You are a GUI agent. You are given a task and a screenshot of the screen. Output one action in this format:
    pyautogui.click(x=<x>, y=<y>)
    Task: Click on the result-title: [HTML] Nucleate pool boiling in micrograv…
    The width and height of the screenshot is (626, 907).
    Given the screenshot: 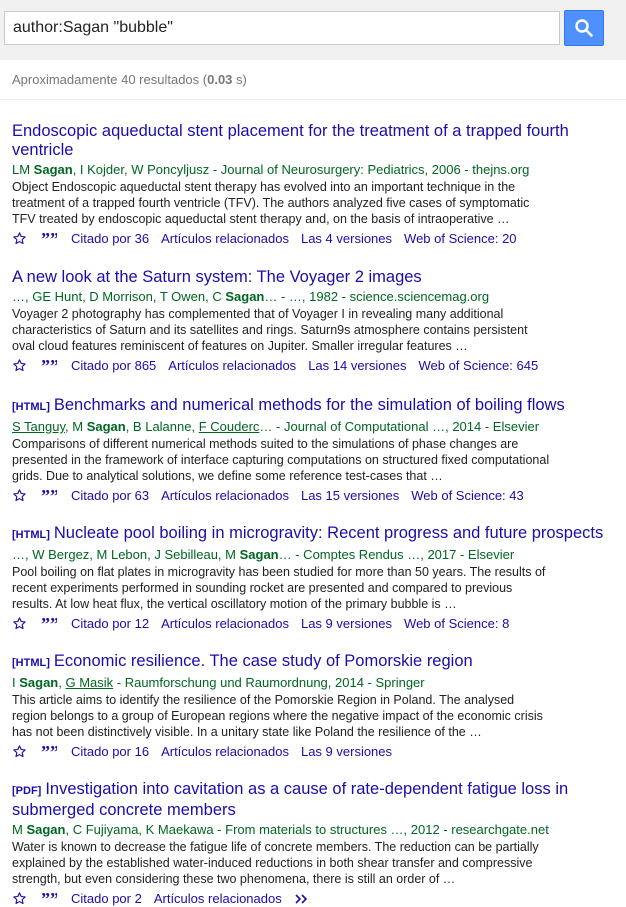 What is the action you would take?
    pyautogui.click(x=318, y=534)
    